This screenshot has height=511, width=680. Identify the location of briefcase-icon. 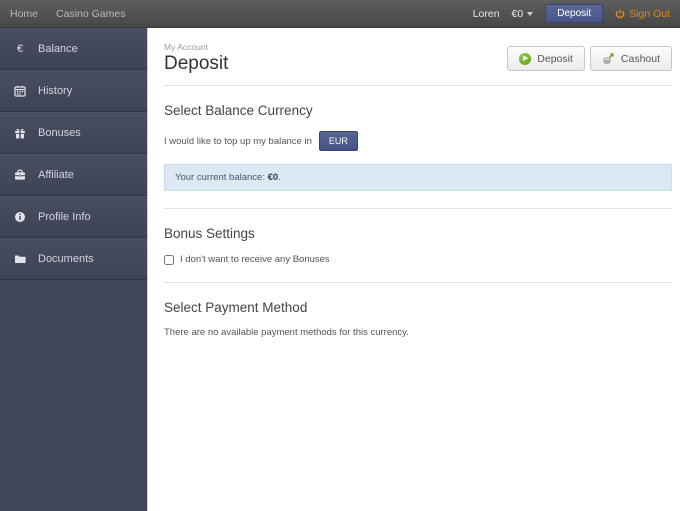
(20, 175).